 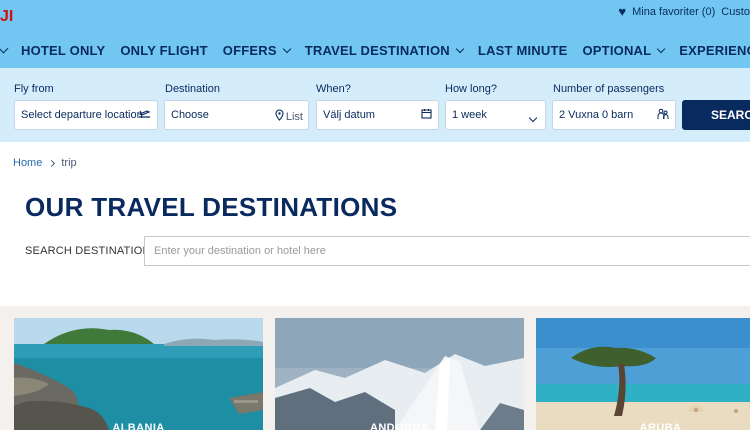 What do you see at coordinates (399, 426) in the screenshot?
I see `card-title: ANDORRA` at bounding box center [399, 426].